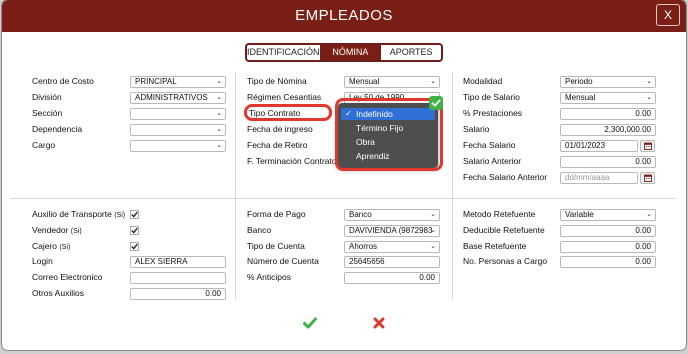 The height and width of the screenshot is (354, 688). I want to click on cajero-label: Cajero (Si), so click(51, 246).